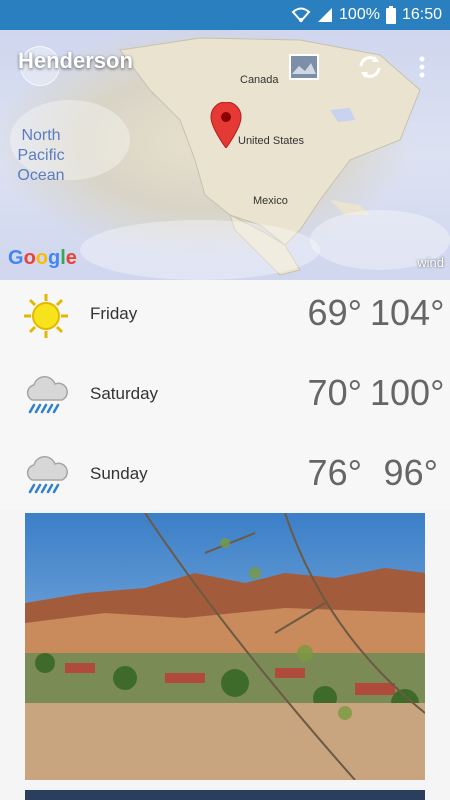 The image size is (450, 800). What do you see at coordinates (304, 67) in the screenshot?
I see `map-layer-icon` at bounding box center [304, 67].